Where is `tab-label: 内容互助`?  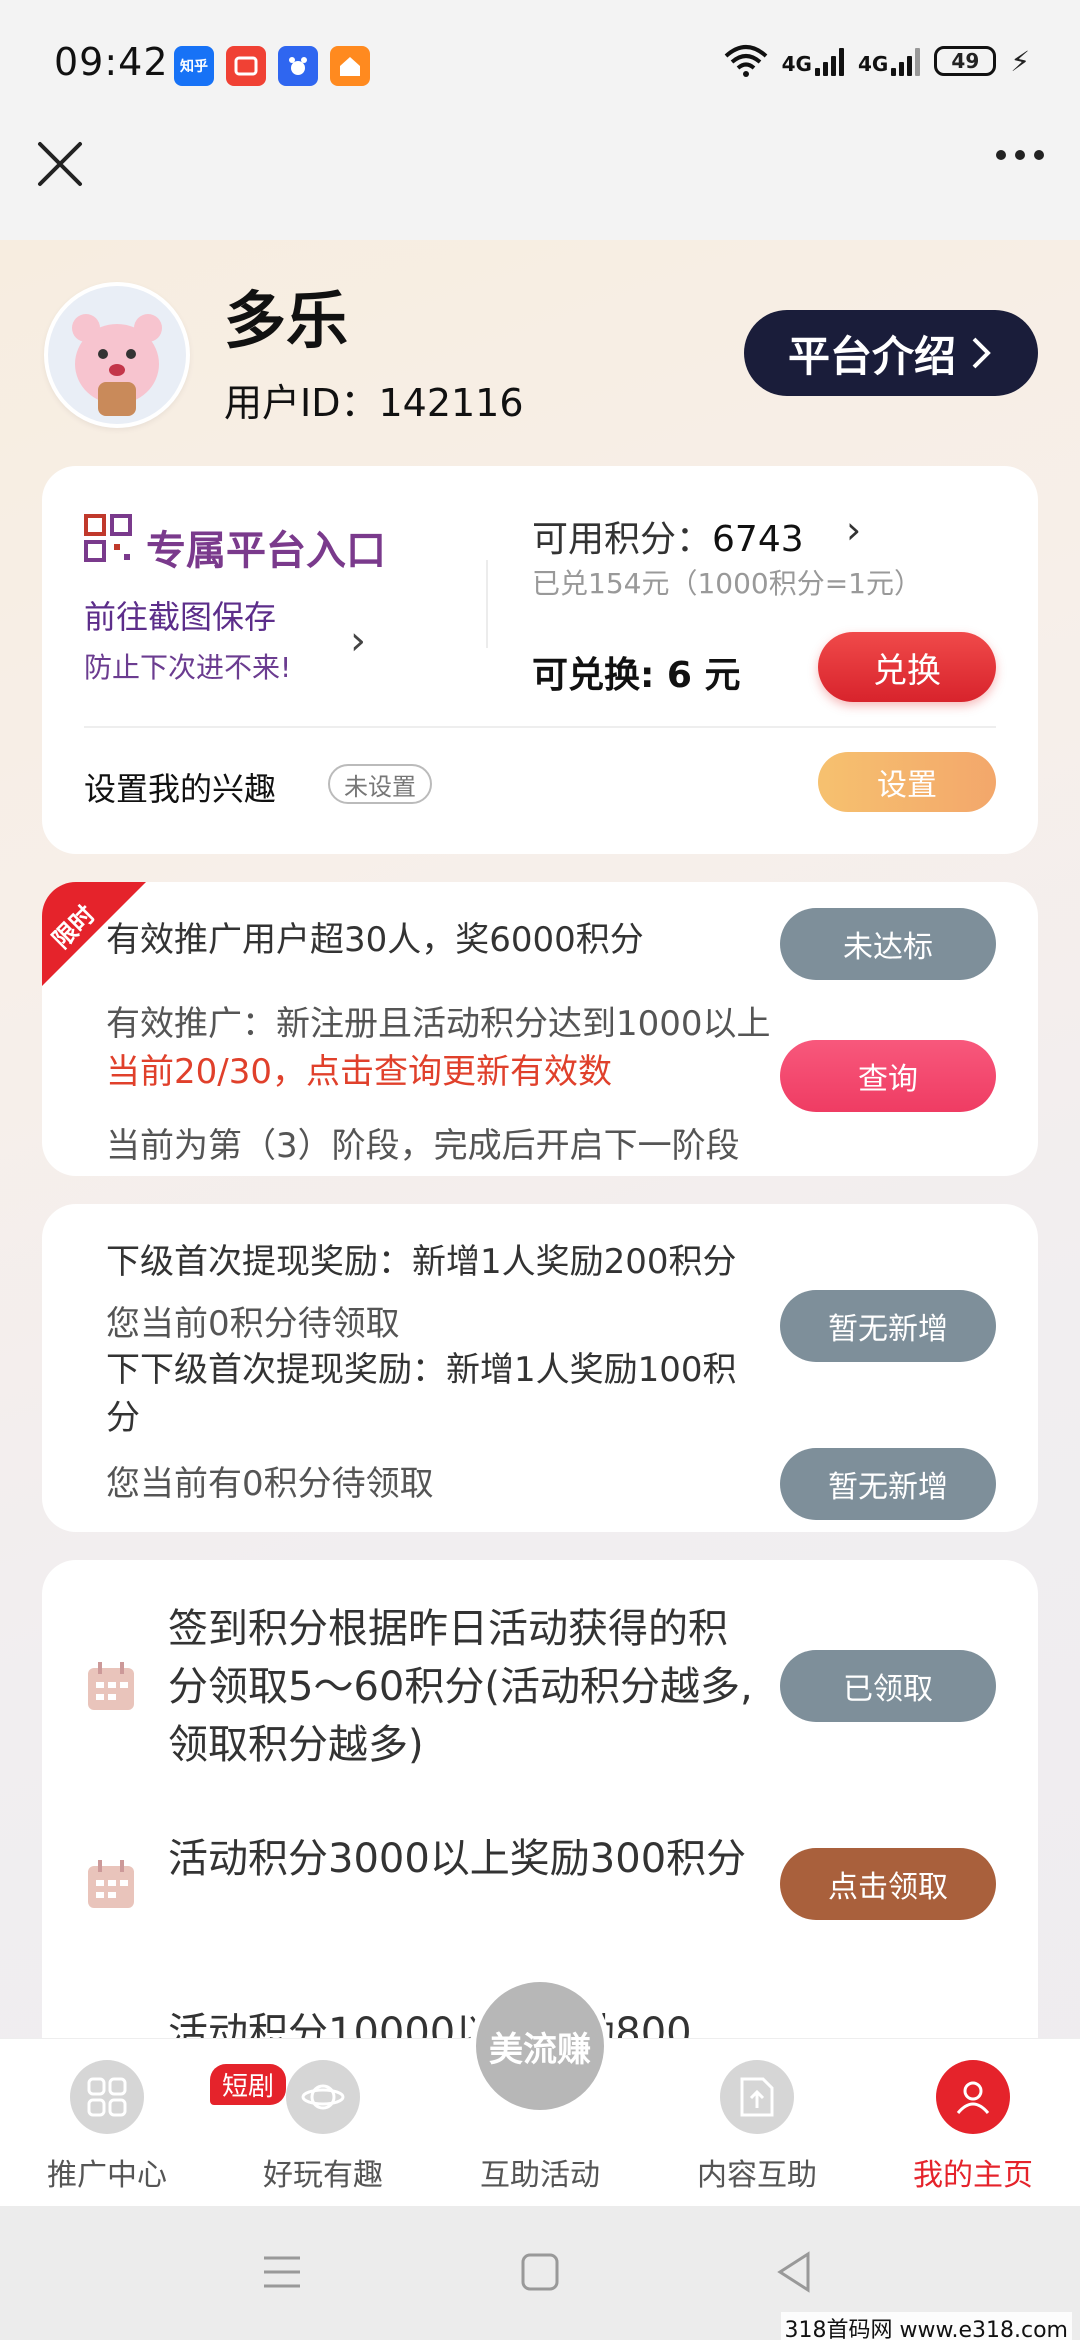 tab-label: 内容互助 is located at coordinates (757, 2175).